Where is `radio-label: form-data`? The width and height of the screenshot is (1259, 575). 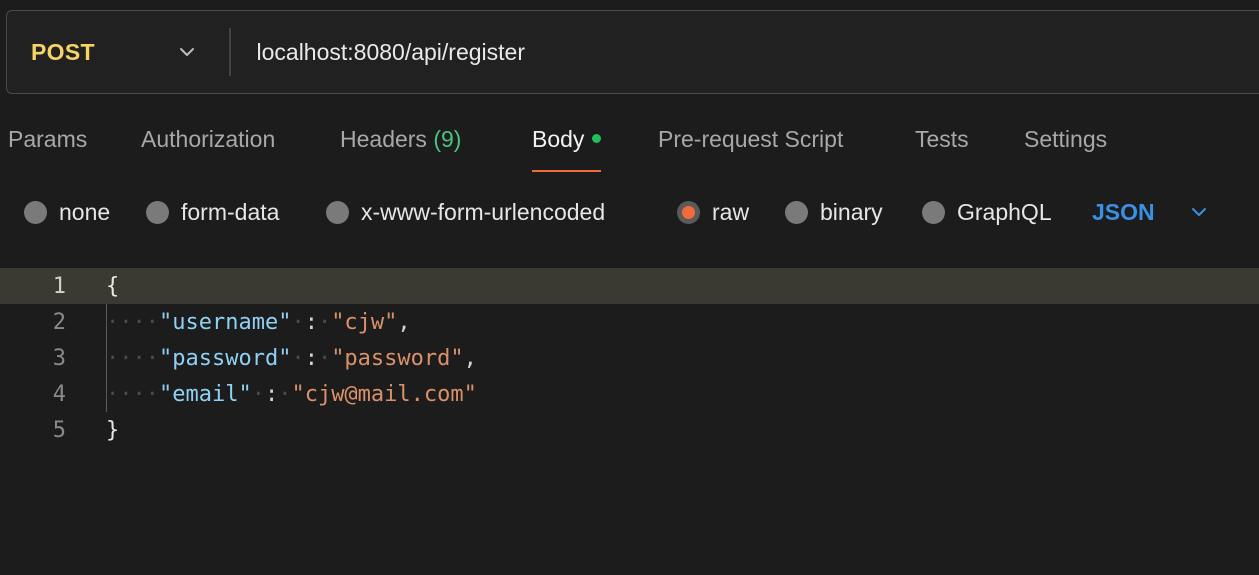
radio-label: form-data is located at coordinates (230, 211).